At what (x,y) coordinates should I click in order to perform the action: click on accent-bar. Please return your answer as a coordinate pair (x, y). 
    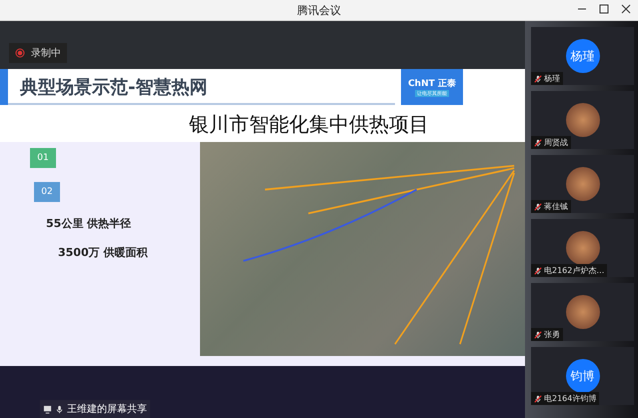
    Looking at the image, I should click on (4, 87).